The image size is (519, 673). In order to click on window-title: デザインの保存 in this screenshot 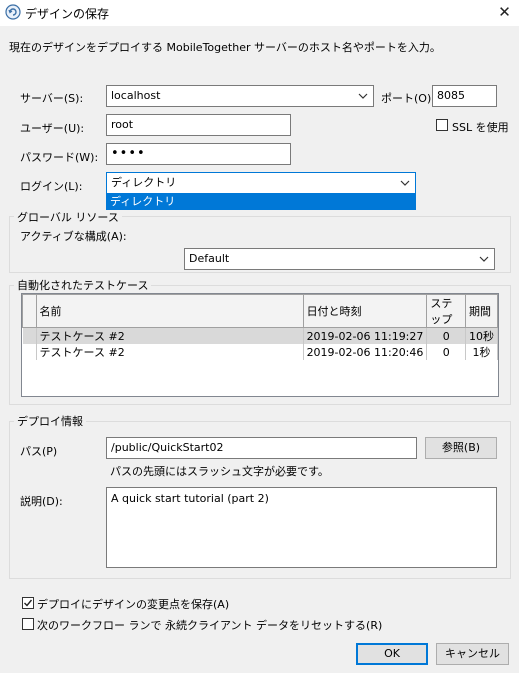, I will do `click(67, 14)`.